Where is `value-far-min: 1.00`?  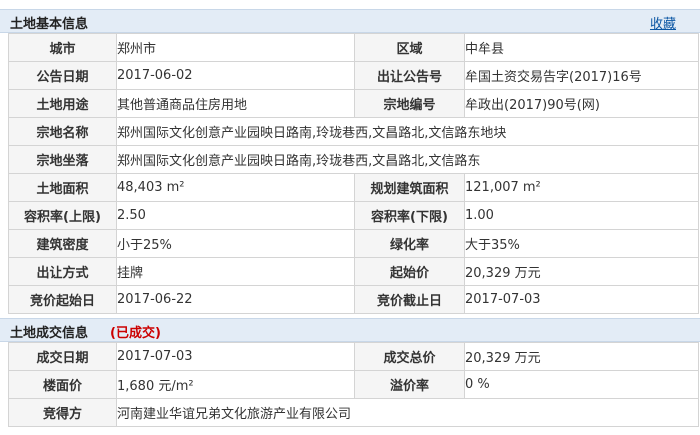
value-far-min: 1.00 is located at coordinates (581, 215).